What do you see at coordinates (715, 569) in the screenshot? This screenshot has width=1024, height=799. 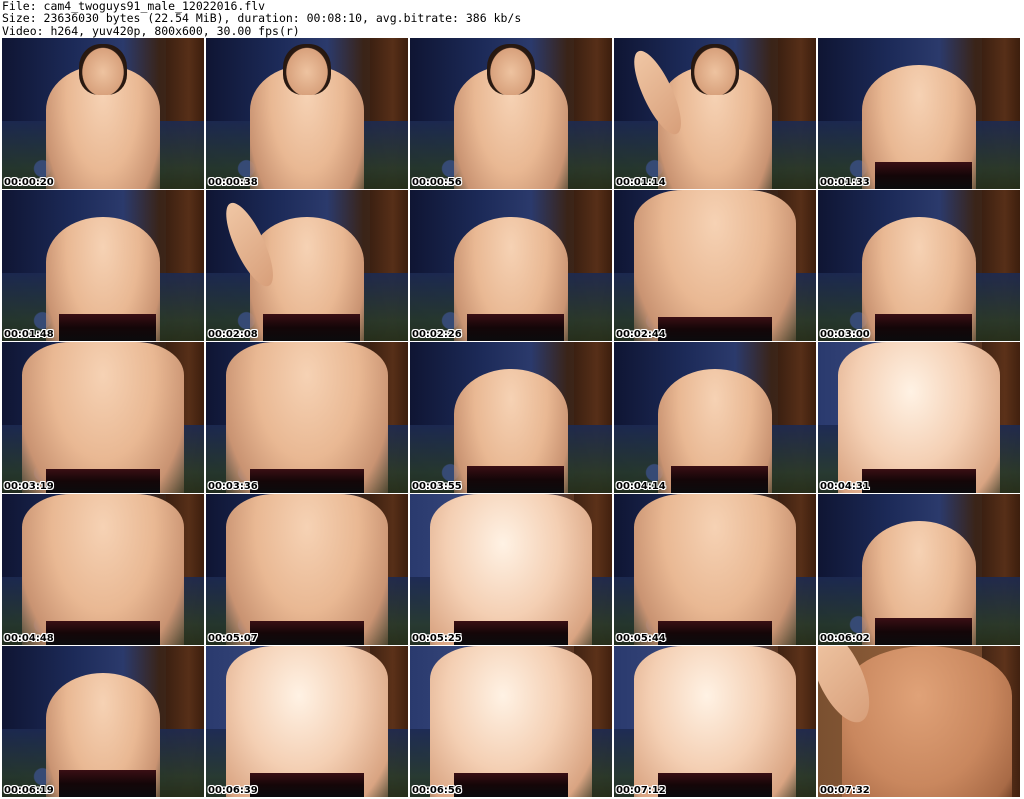 I see `video-thumbnail: 00:05:44` at bounding box center [715, 569].